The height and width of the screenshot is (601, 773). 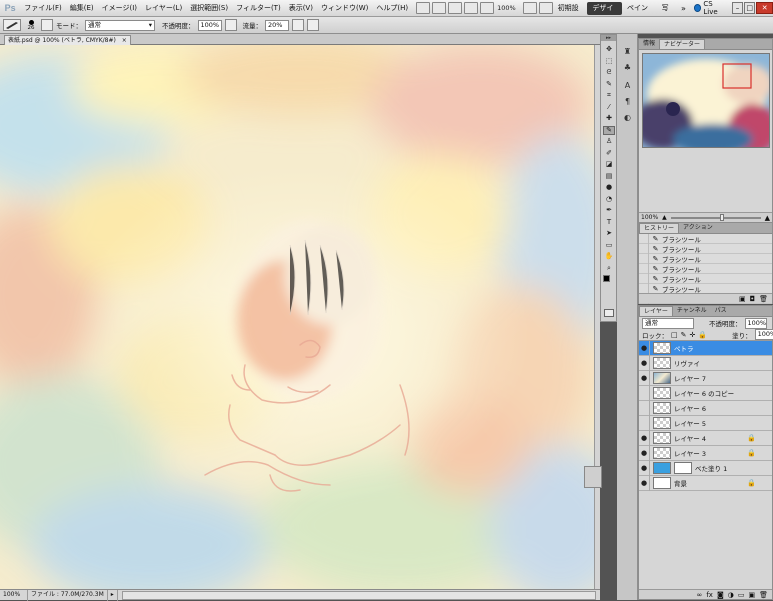 What do you see at coordinates (702, 335) in the screenshot?
I see `lock-all-icon: 🔒` at bounding box center [702, 335].